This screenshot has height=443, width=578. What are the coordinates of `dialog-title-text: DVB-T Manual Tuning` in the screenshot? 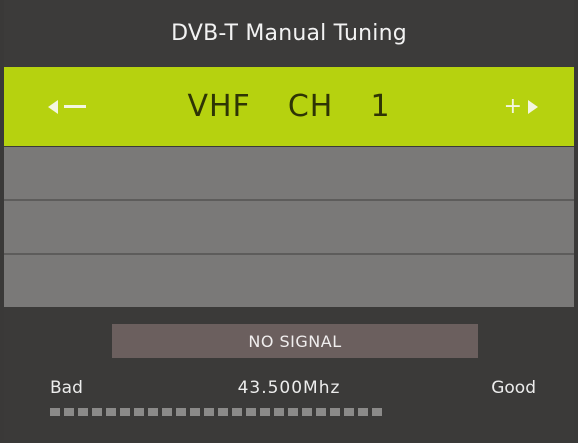 It's located at (289, 33).